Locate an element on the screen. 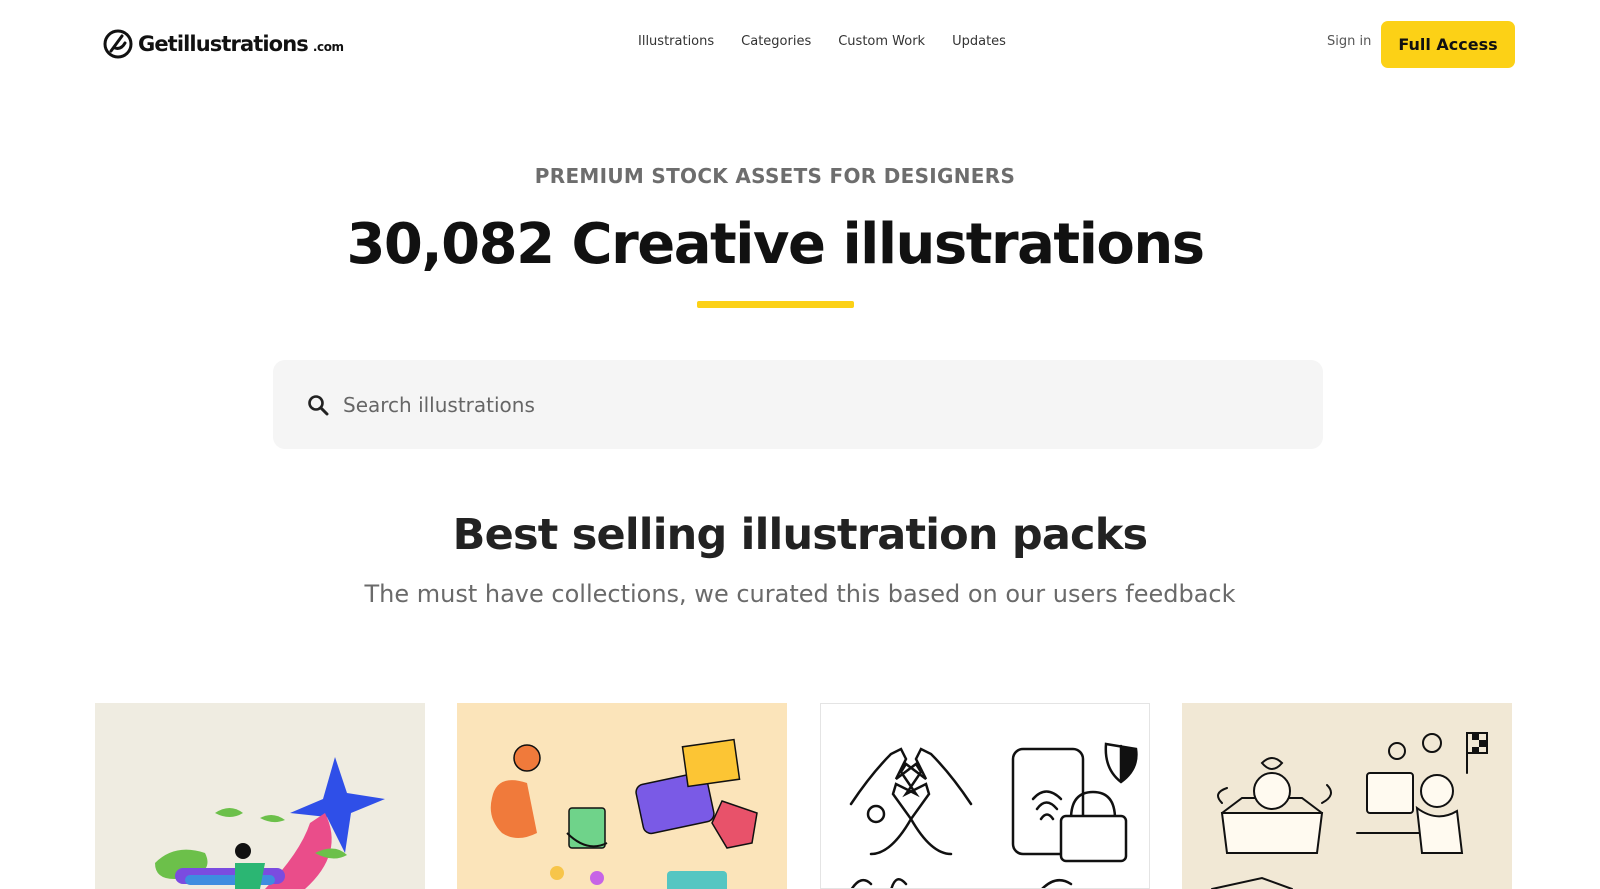 Image resolution: width=1600 pixels, height=889 pixels. nav-custom-work: Custom Work is located at coordinates (881, 41).